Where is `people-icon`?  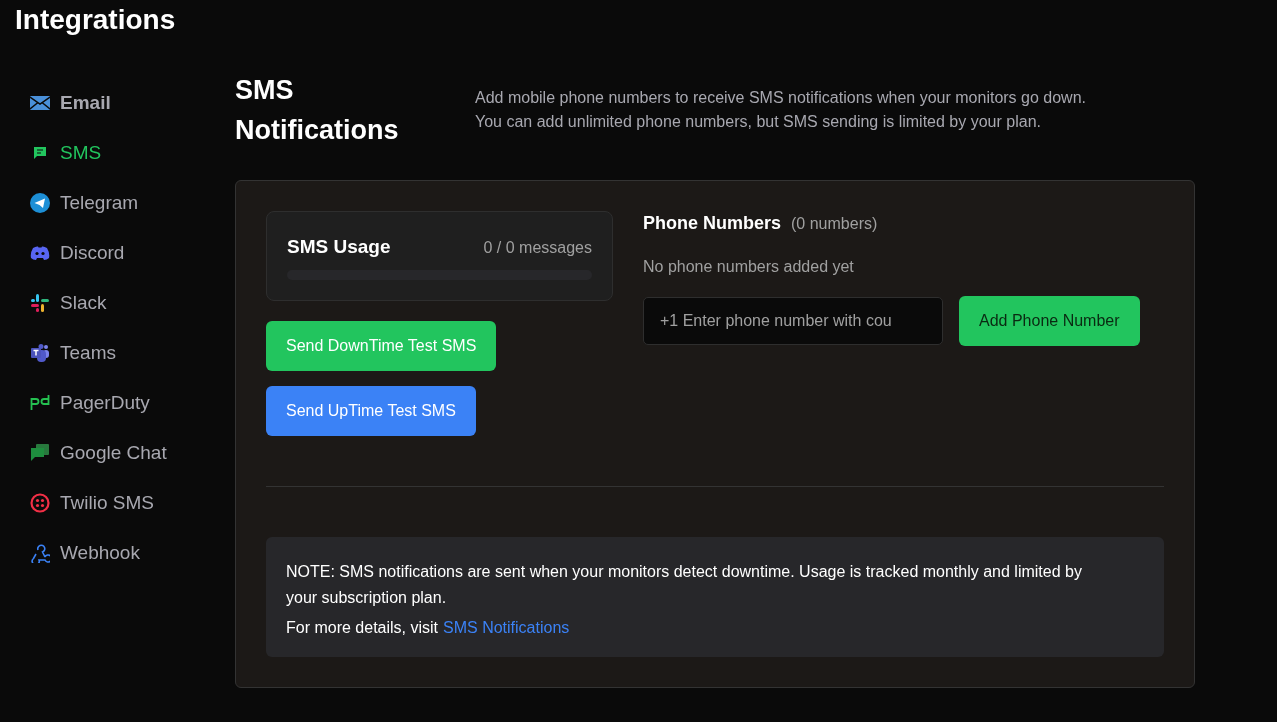 people-icon is located at coordinates (40, 353).